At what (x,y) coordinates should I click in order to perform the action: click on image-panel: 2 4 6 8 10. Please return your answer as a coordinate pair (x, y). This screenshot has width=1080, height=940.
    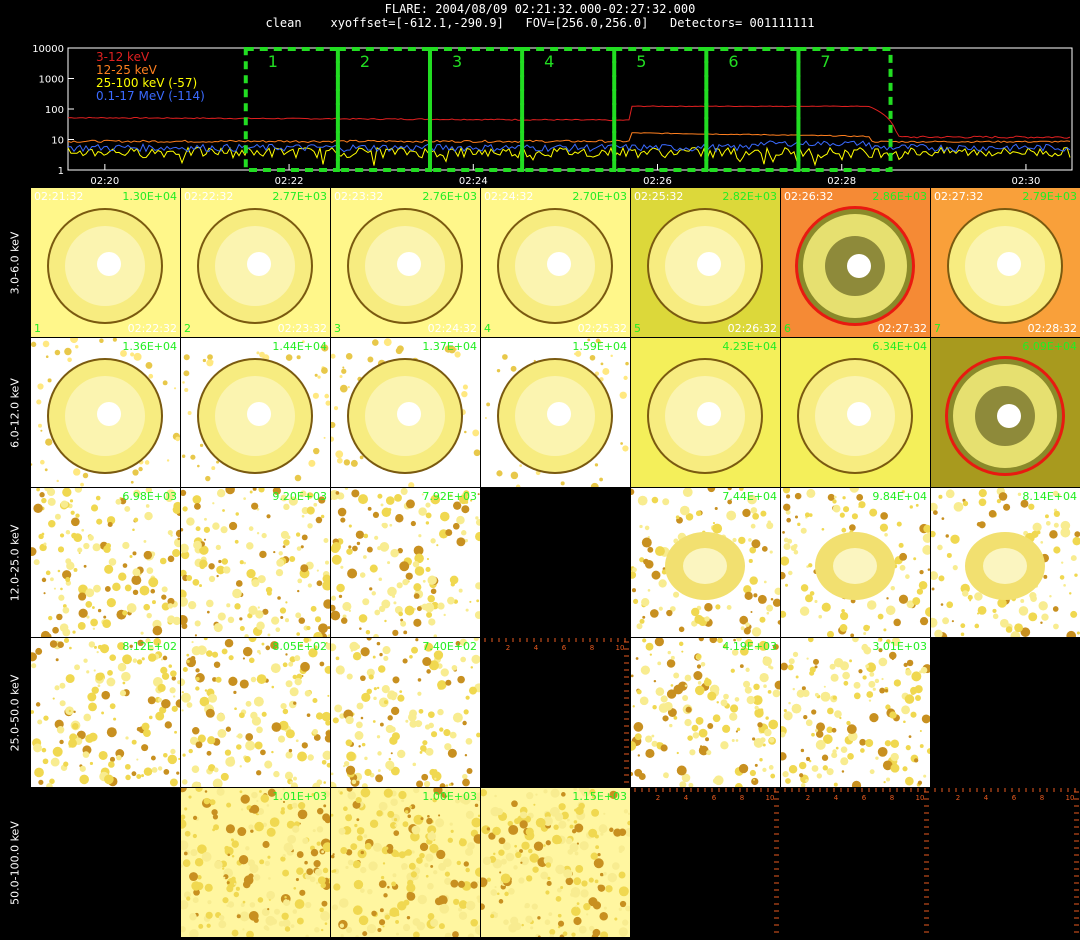
    Looking at the image, I should click on (855, 862).